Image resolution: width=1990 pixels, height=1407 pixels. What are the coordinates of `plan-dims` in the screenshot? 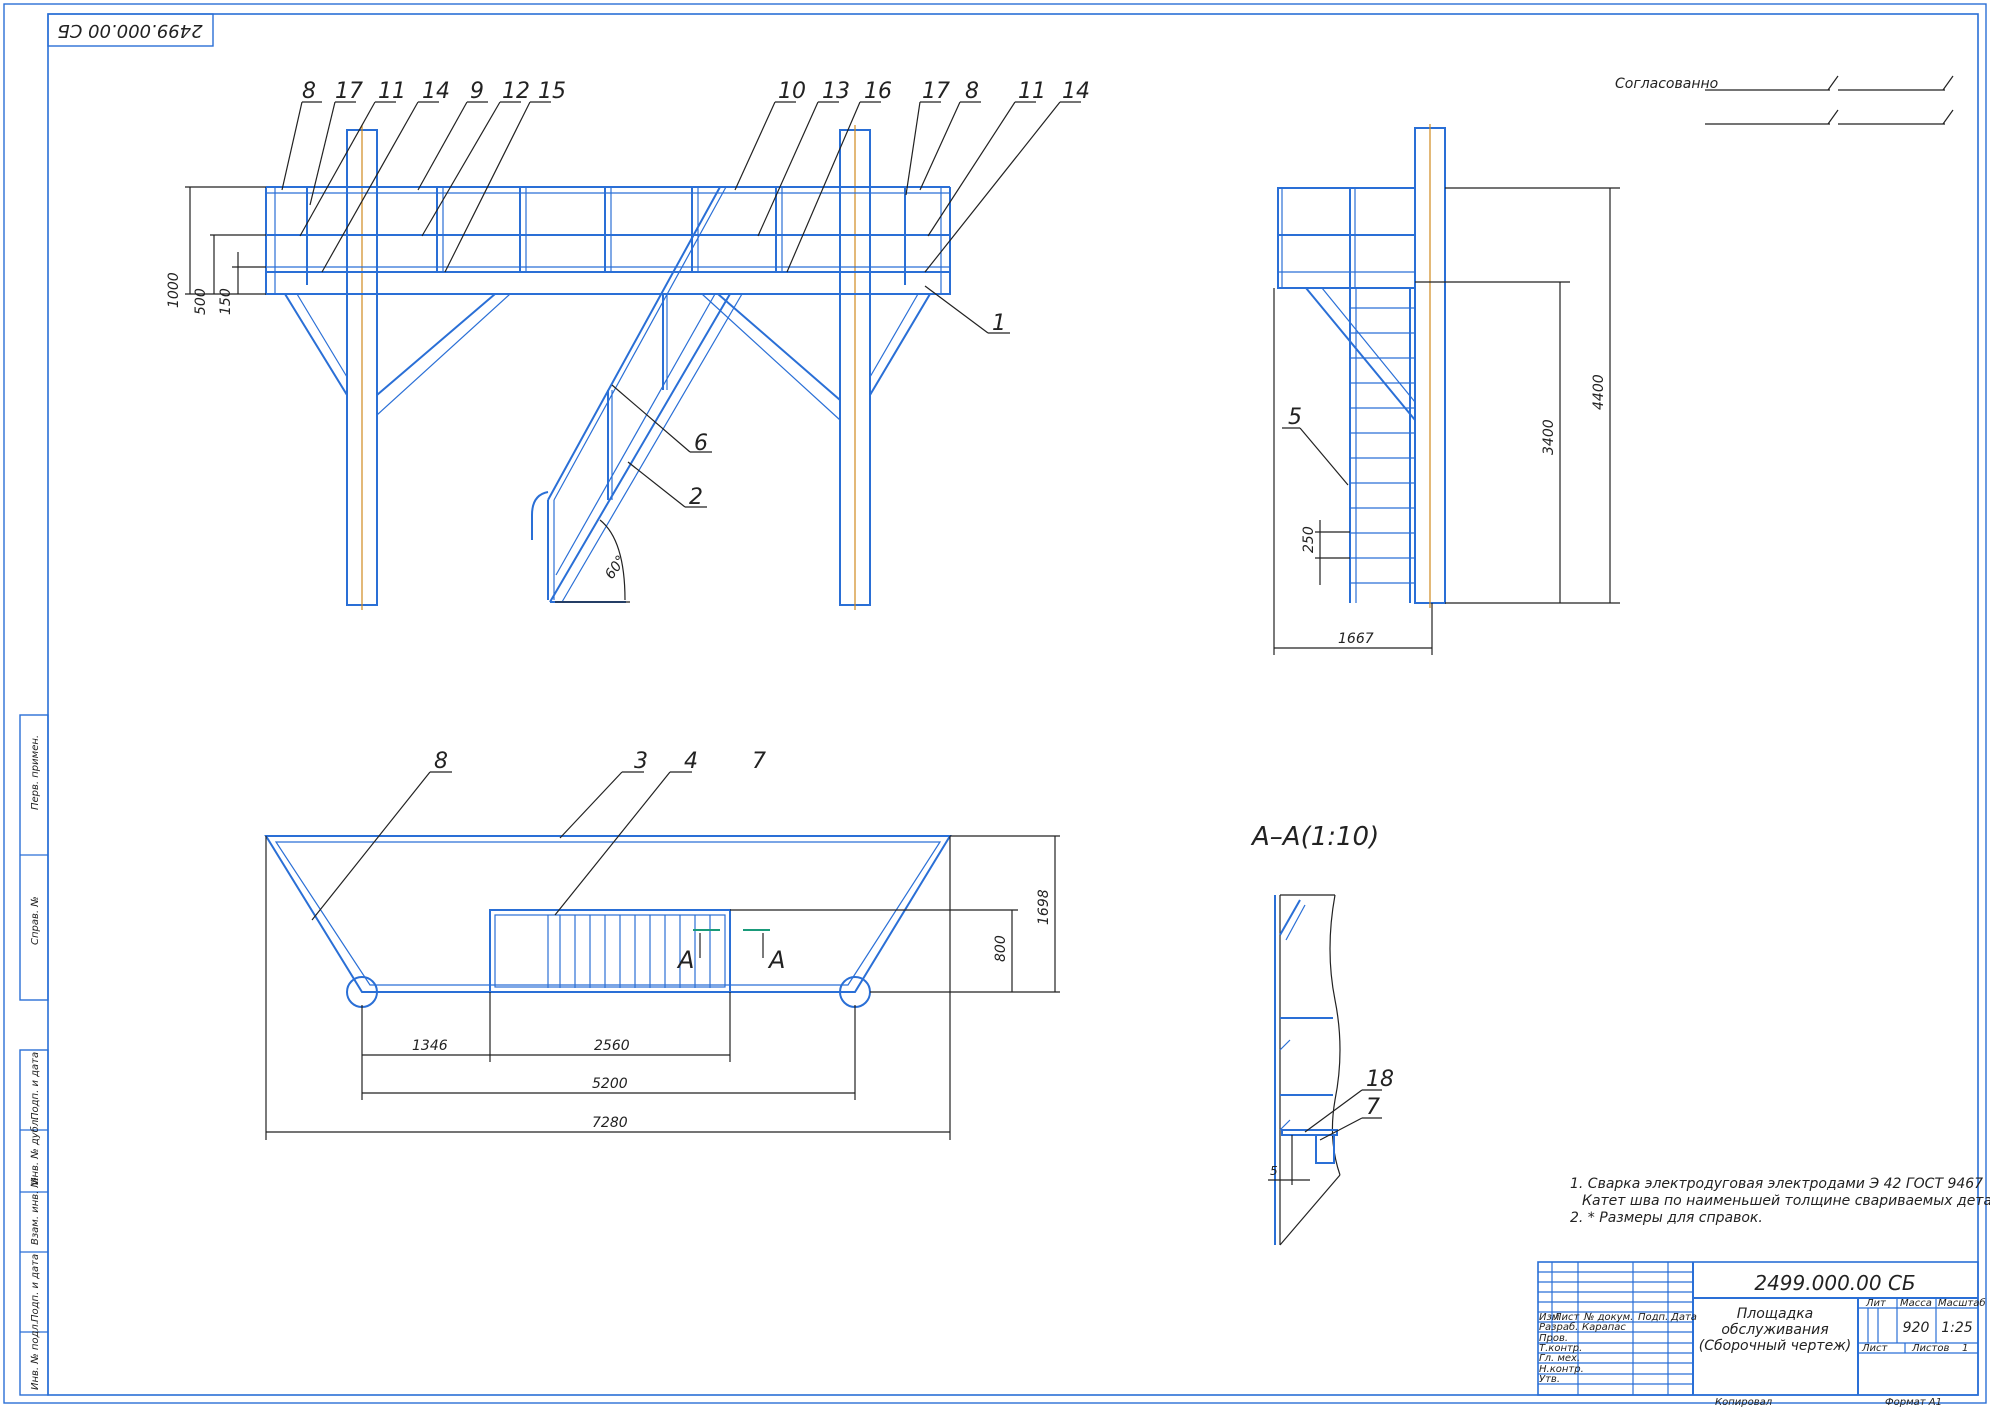 It's located at (662, 955).